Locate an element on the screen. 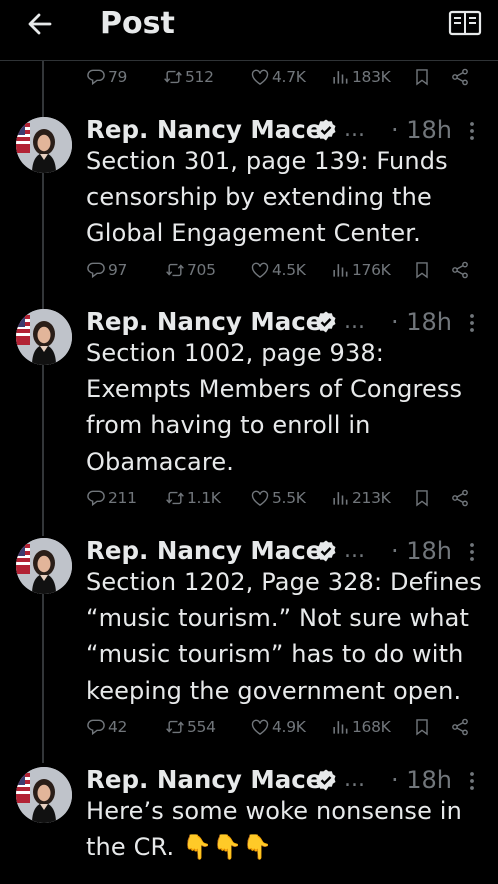 This screenshot has height=884, width=498. back-arrow-icon is located at coordinates (40, 24).